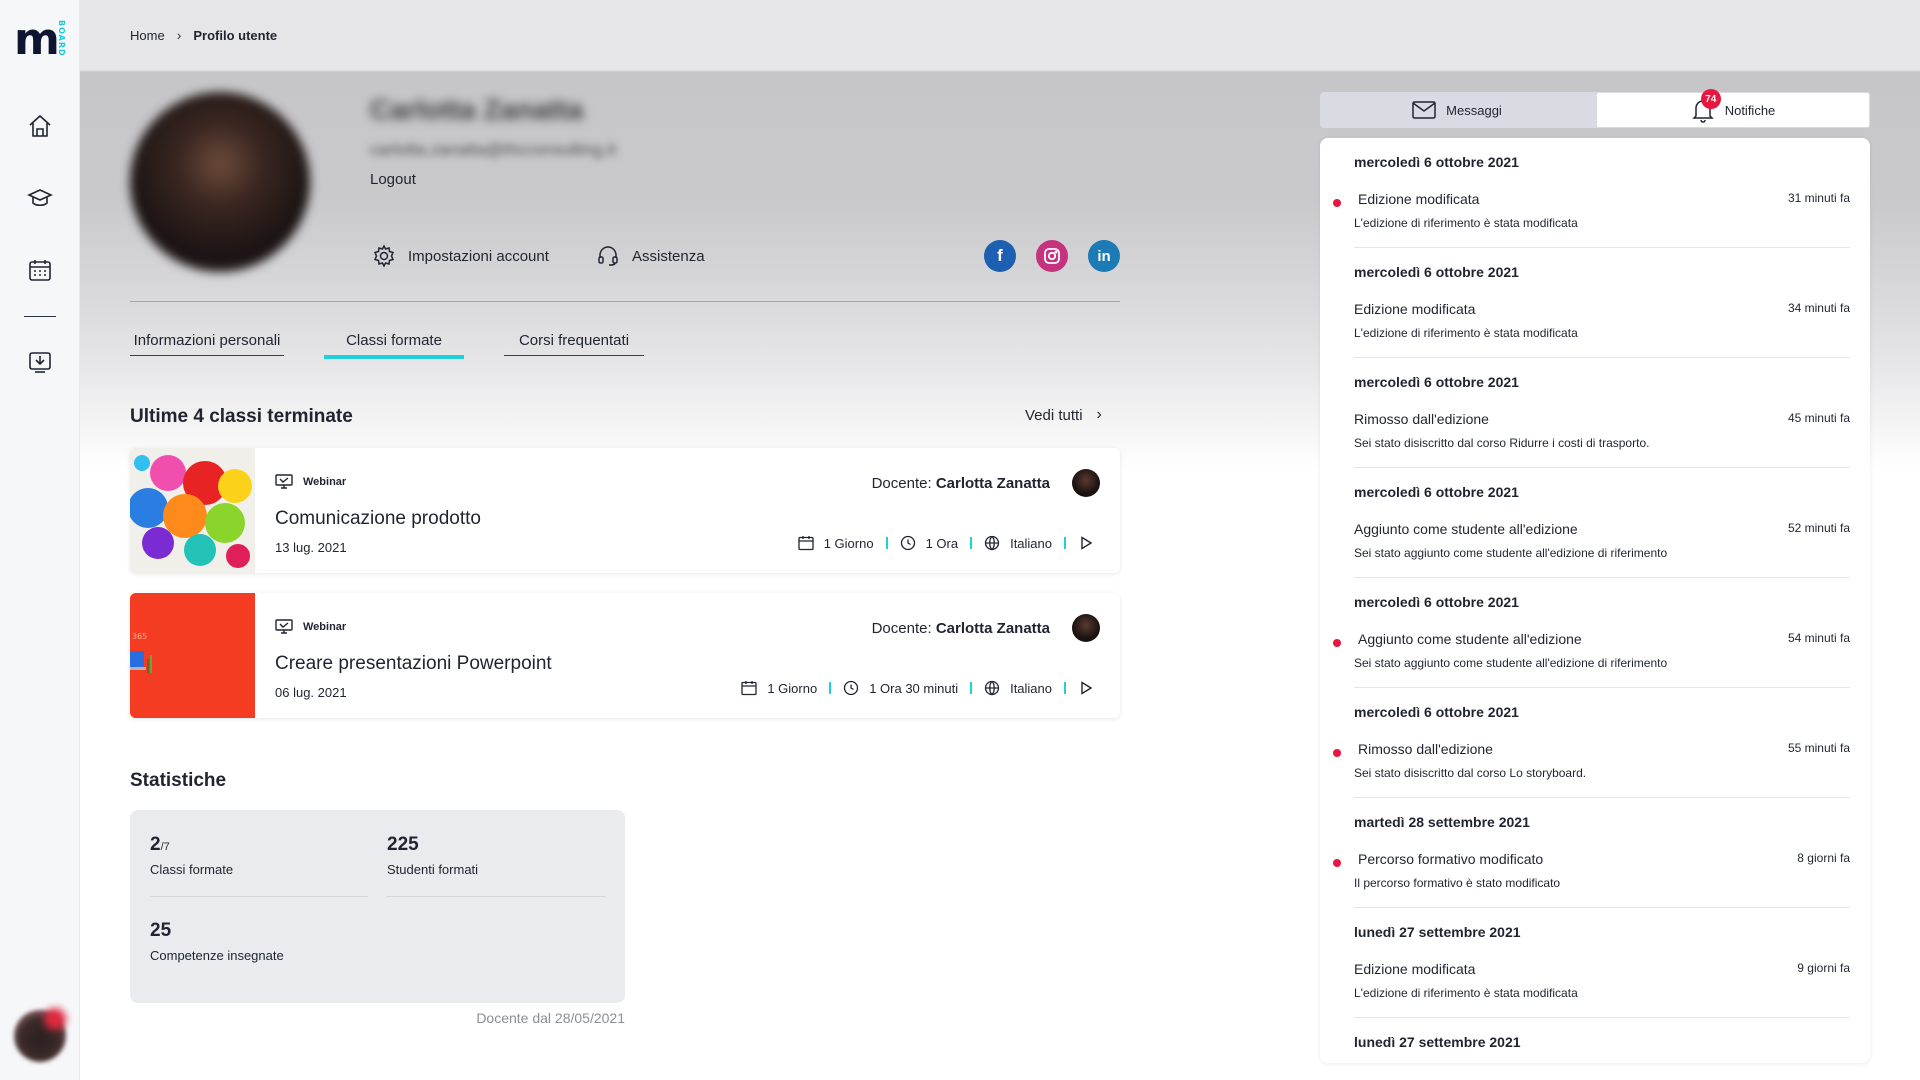 This screenshot has width=1920, height=1080. I want to click on breadcrumb-current: Profilo utente, so click(235, 35).